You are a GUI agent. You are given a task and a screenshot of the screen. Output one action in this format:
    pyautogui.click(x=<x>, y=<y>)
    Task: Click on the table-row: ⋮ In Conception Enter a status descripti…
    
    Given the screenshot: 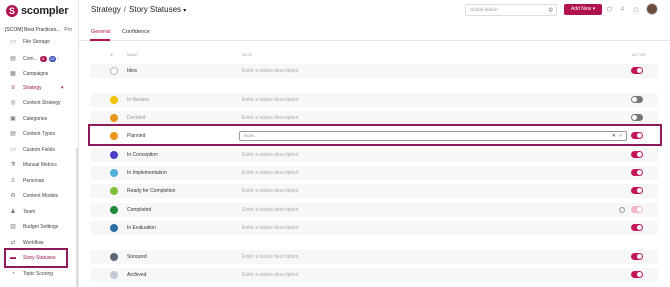 What is the action you would take?
    pyautogui.click(x=374, y=155)
    